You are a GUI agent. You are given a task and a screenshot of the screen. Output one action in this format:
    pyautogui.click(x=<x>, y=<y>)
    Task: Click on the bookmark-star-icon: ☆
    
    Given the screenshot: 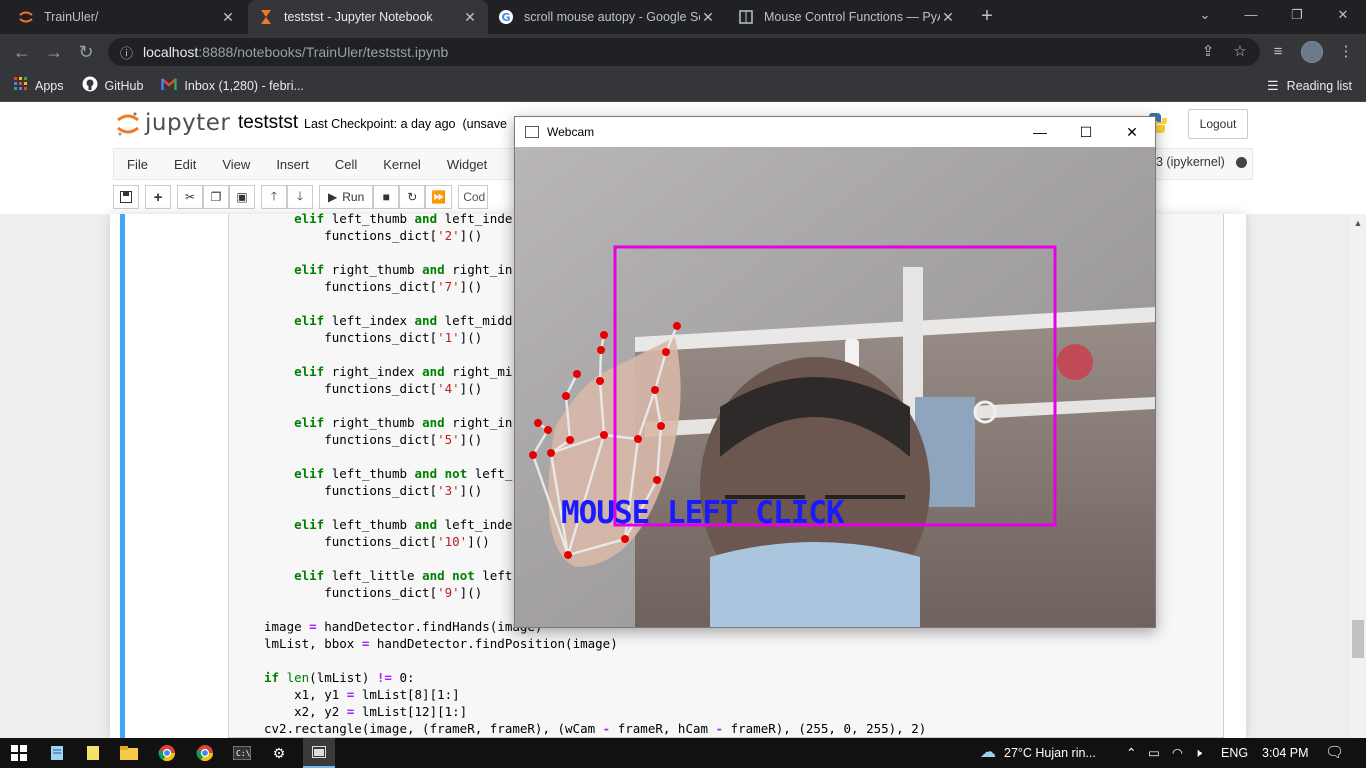 What is the action you would take?
    pyautogui.click(x=1240, y=52)
    